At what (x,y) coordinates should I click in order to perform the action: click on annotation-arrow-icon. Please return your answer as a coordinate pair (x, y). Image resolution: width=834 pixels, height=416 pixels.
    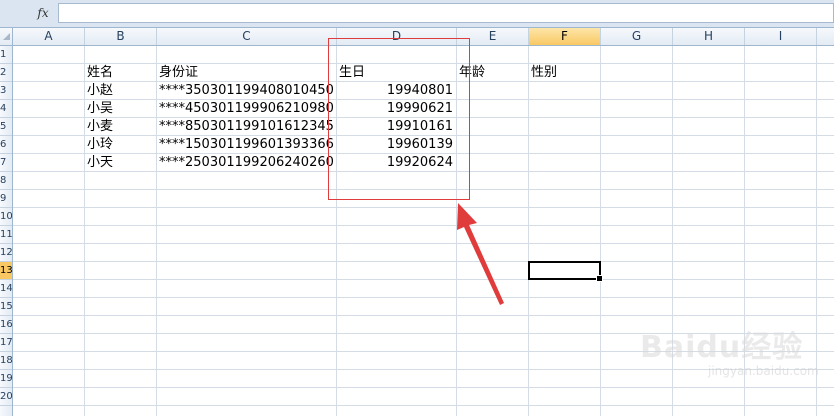
    Looking at the image, I should click on (480, 254).